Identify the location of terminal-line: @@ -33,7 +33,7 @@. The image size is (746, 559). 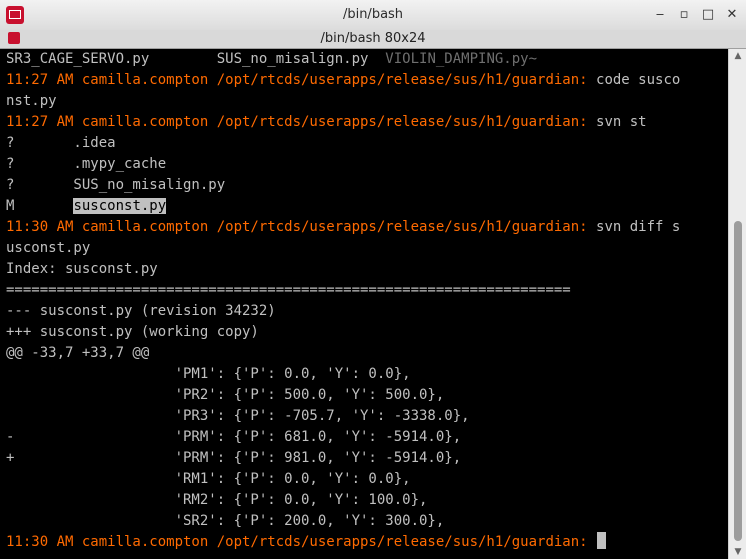
(77, 353).